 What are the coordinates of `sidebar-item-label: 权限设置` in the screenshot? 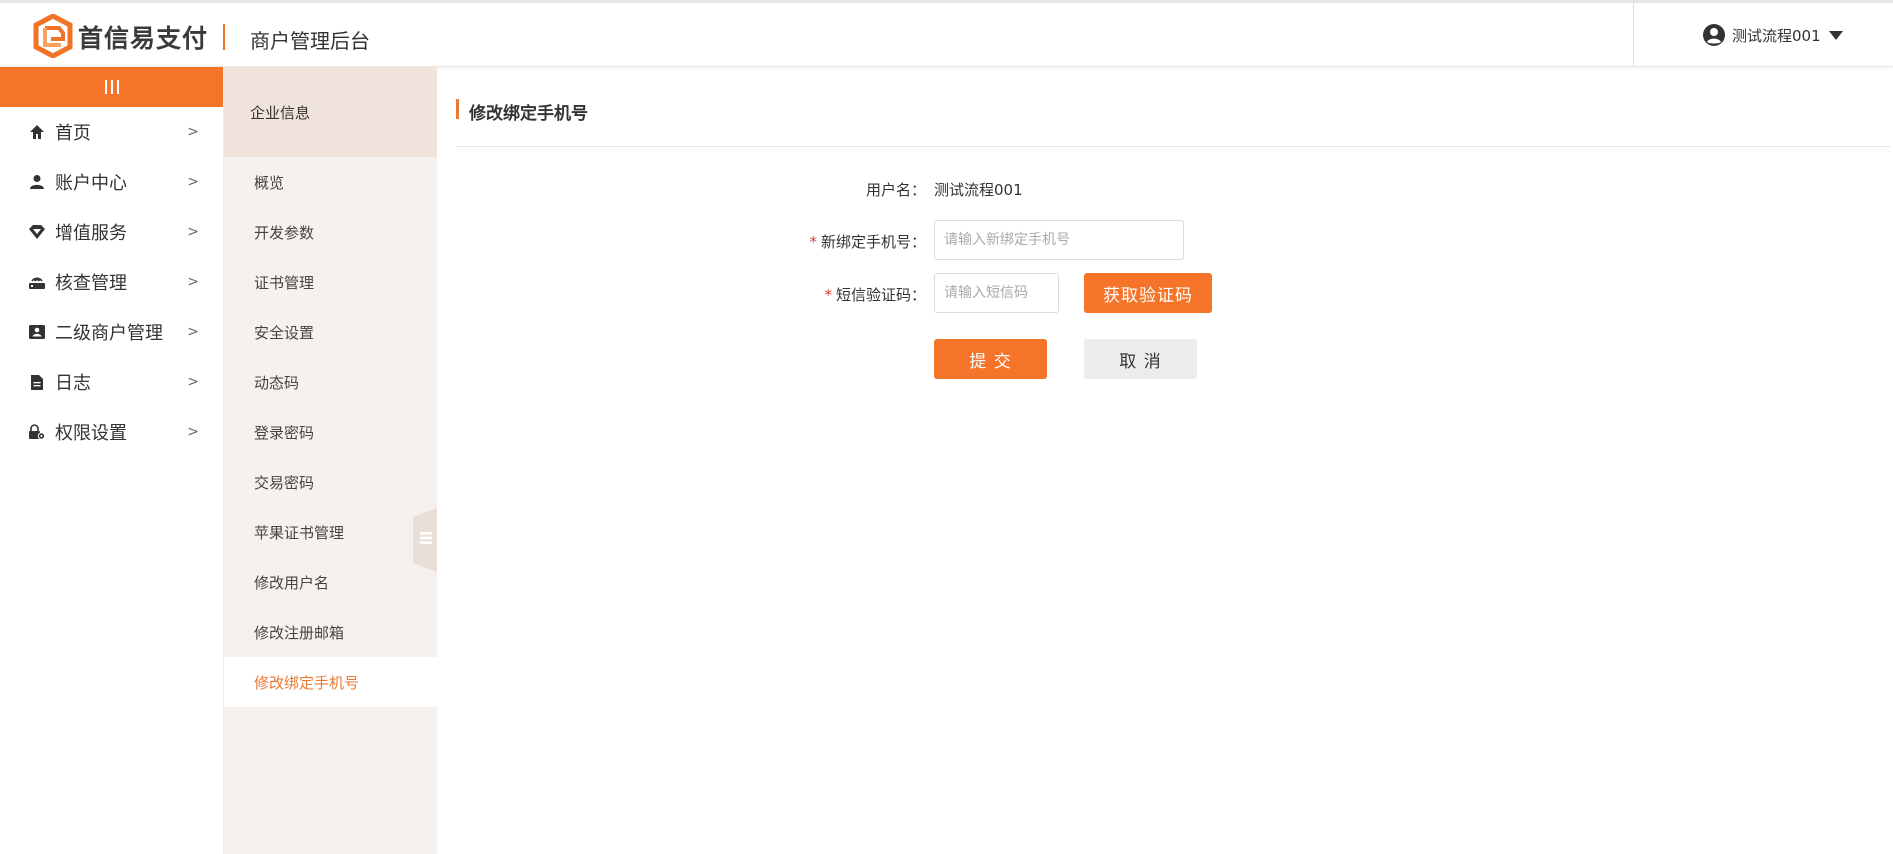 It's located at (91, 433).